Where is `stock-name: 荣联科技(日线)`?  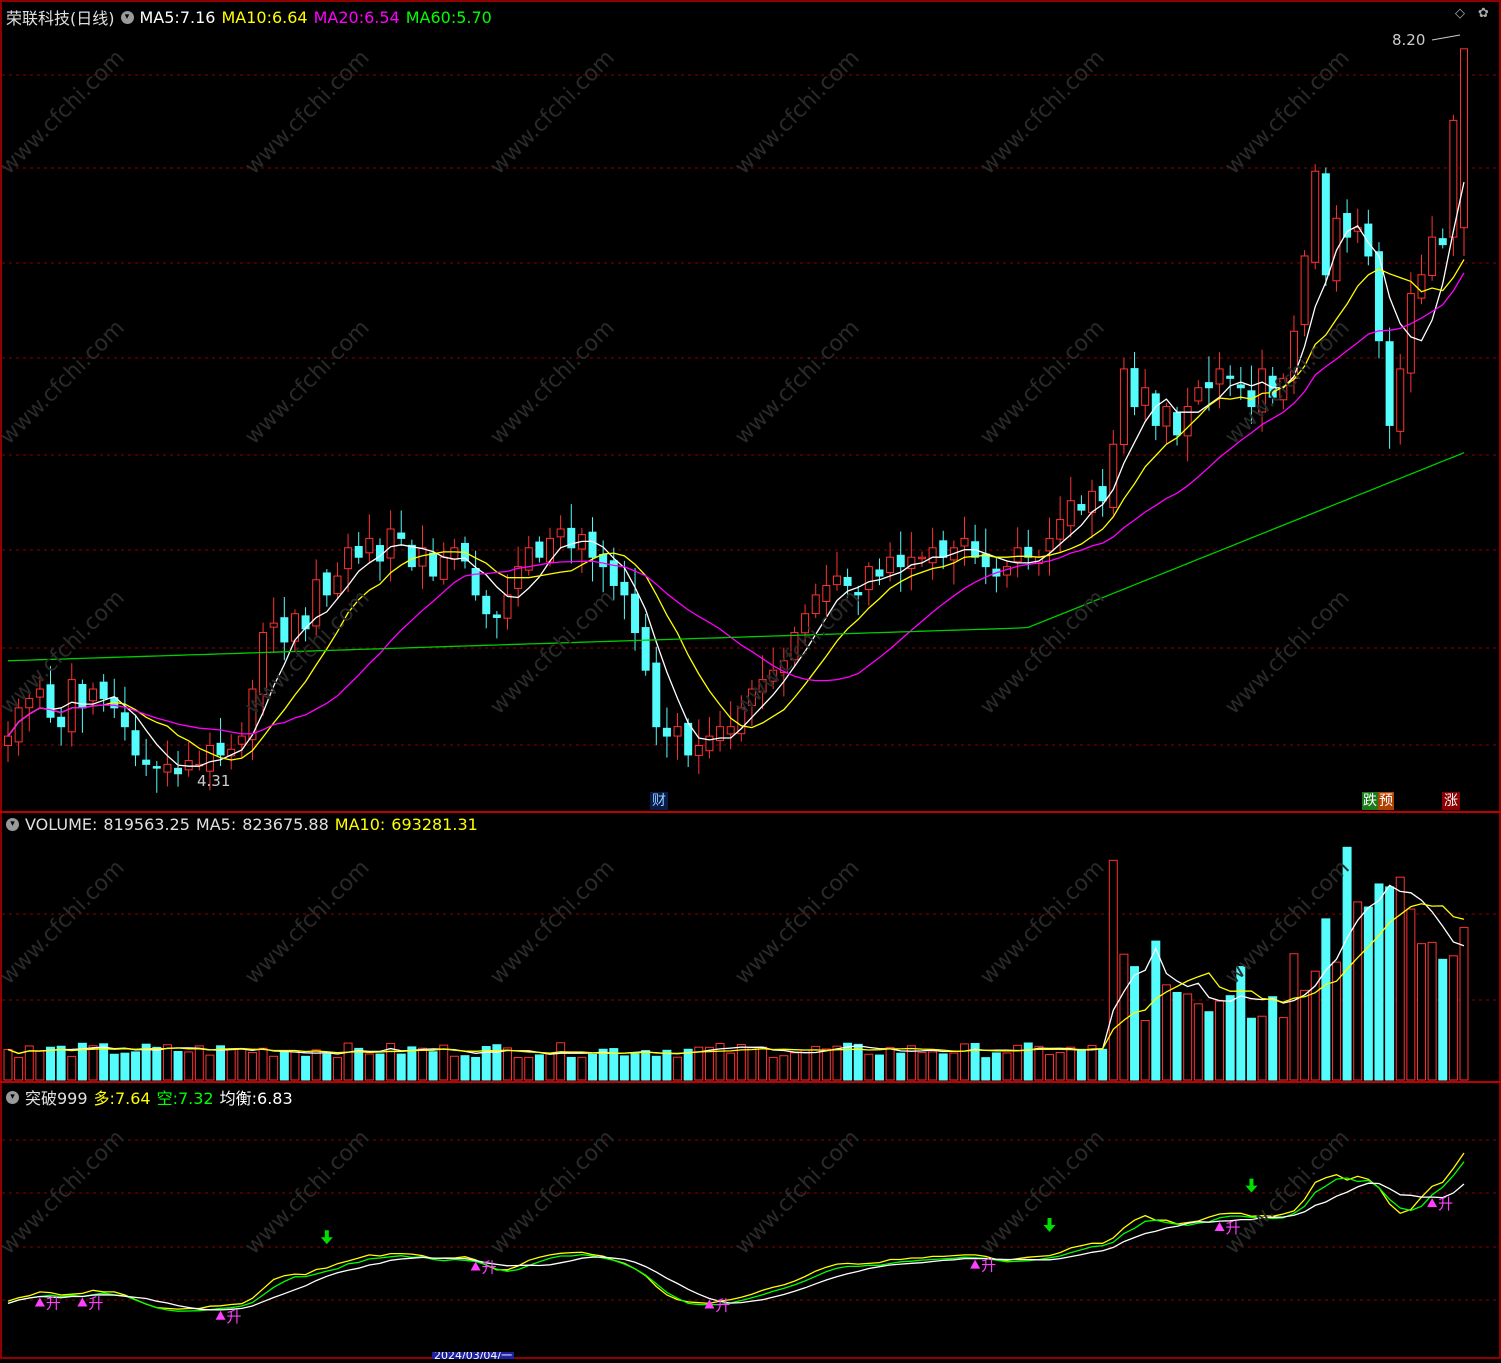
stock-name: 荣联科技(日线) is located at coordinates (60, 17).